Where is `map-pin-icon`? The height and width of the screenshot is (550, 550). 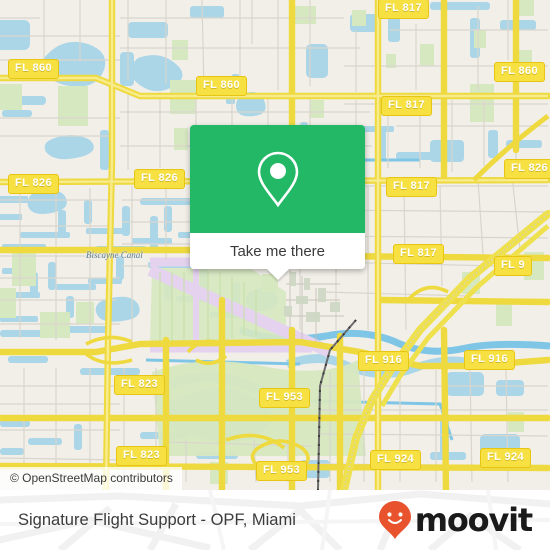
map-pin-icon is located at coordinates (277, 179).